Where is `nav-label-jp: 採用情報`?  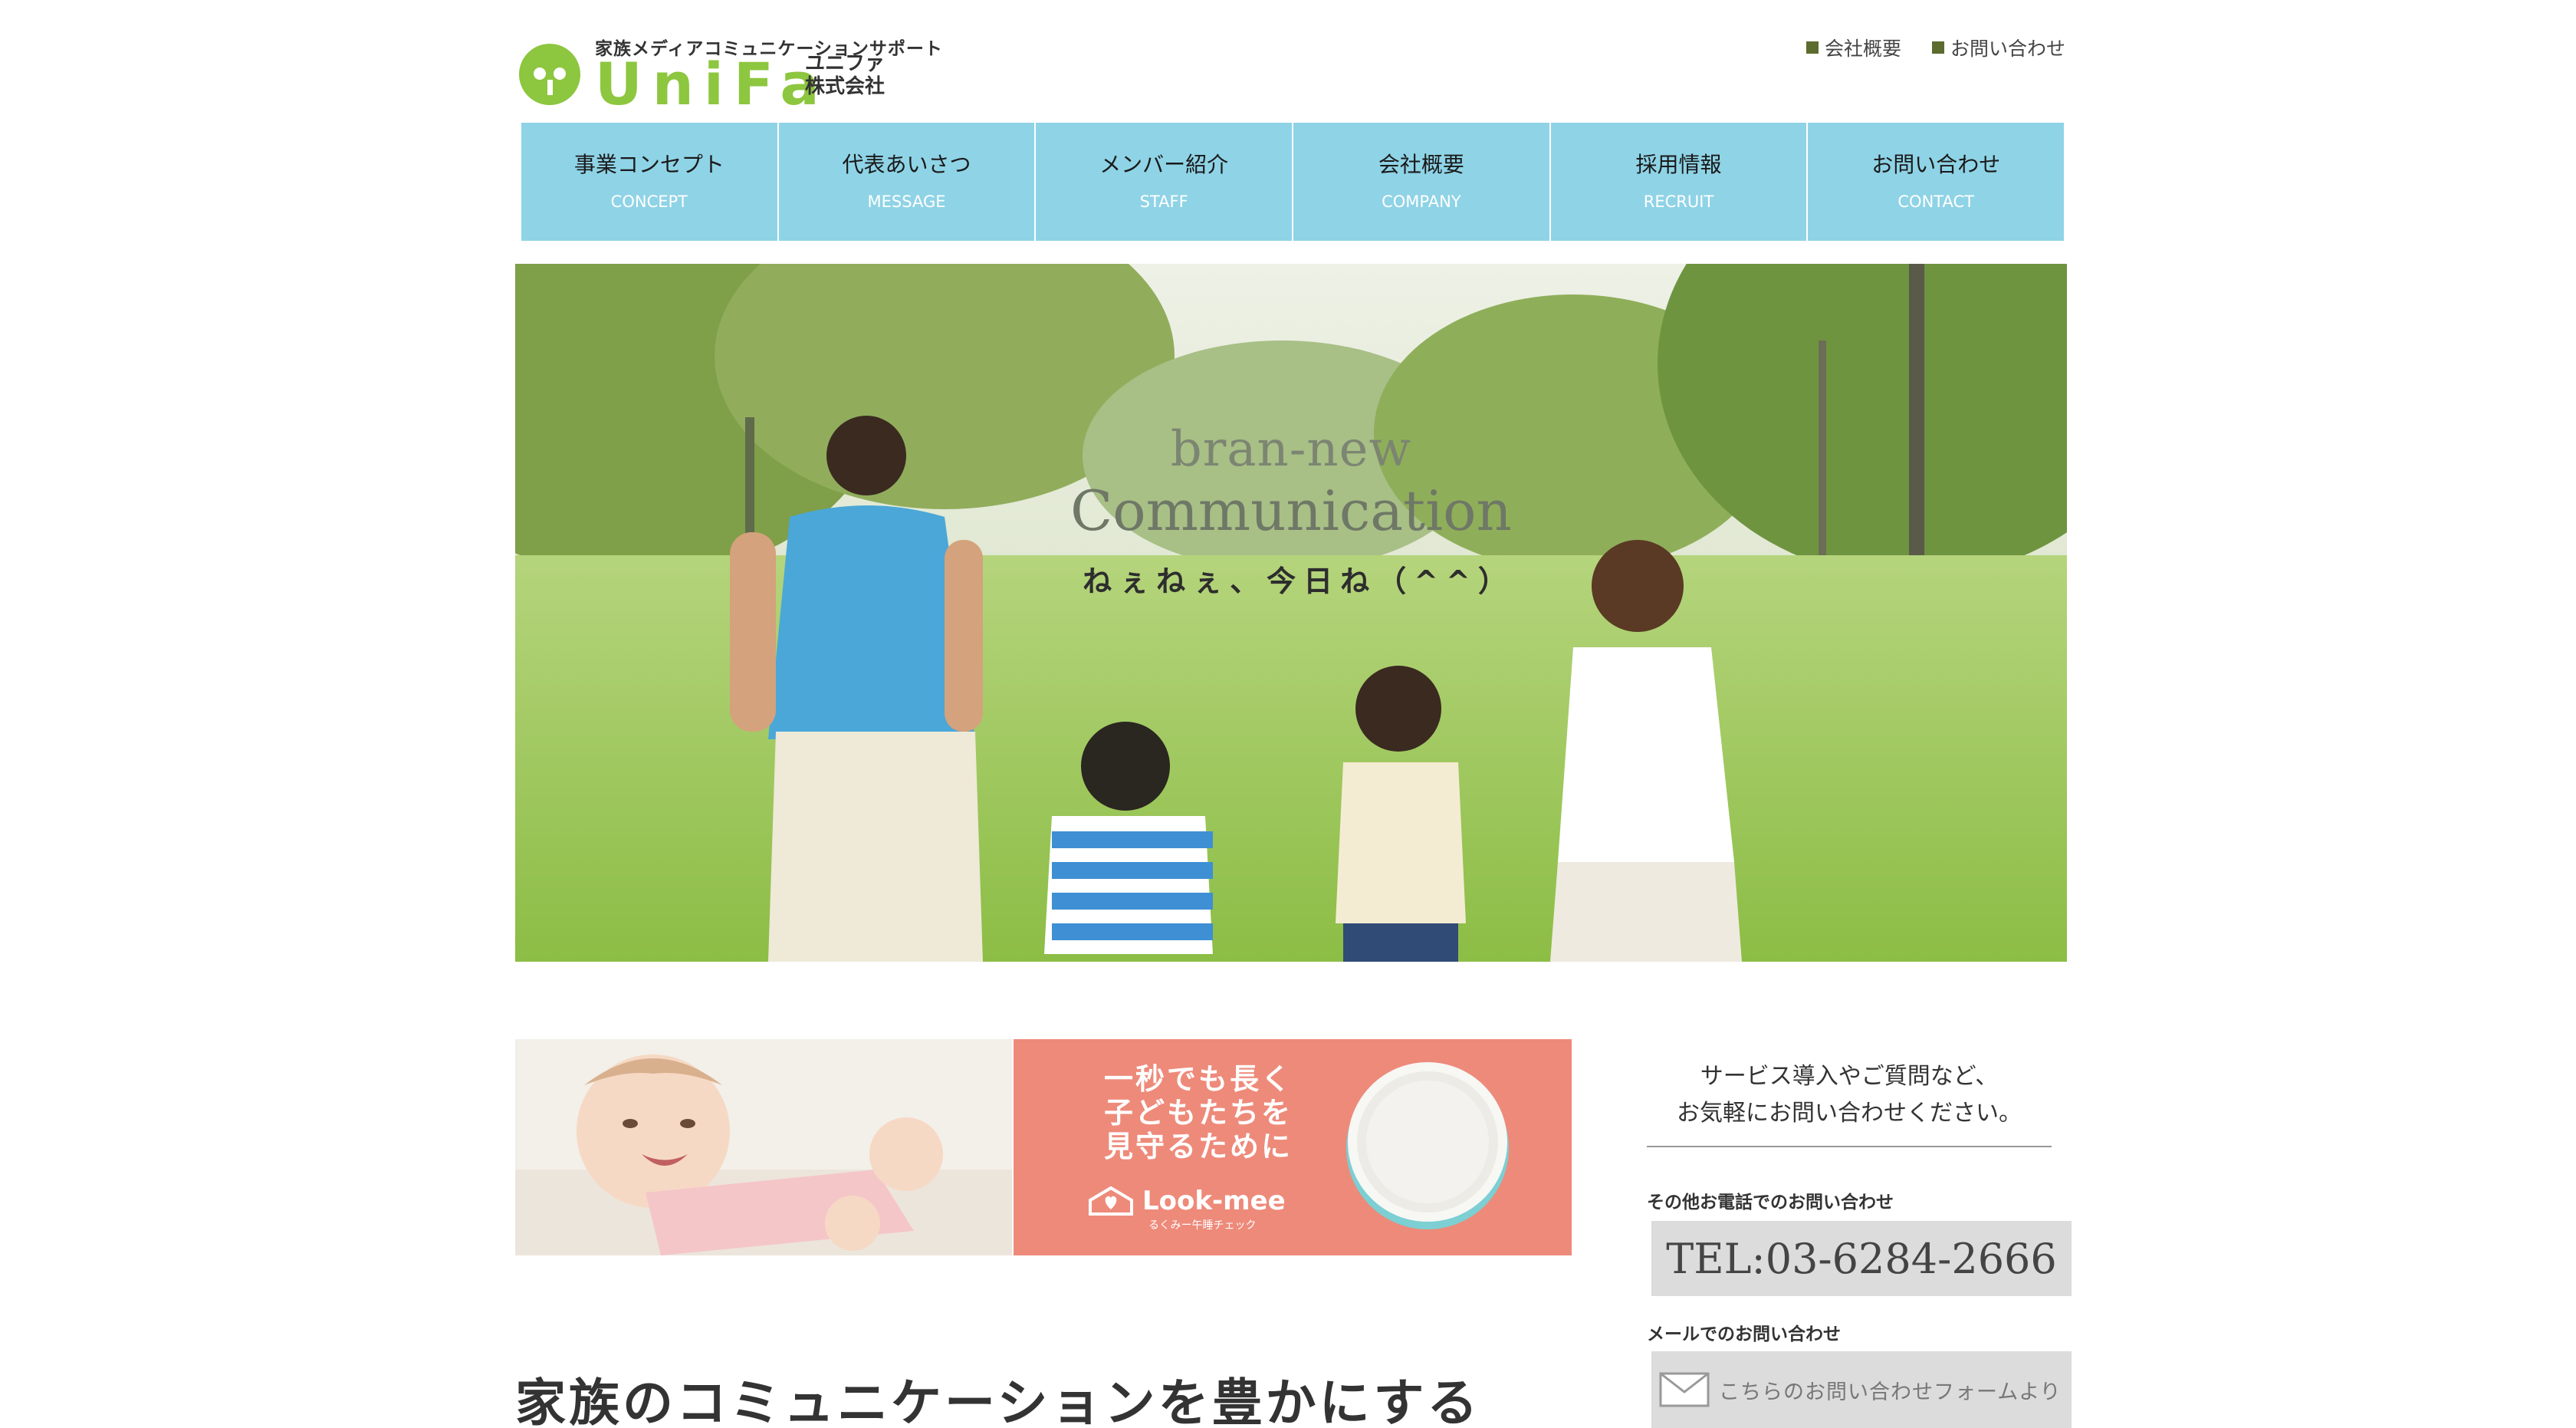
nav-label-jp: 採用情報 is located at coordinates (1678, 164).